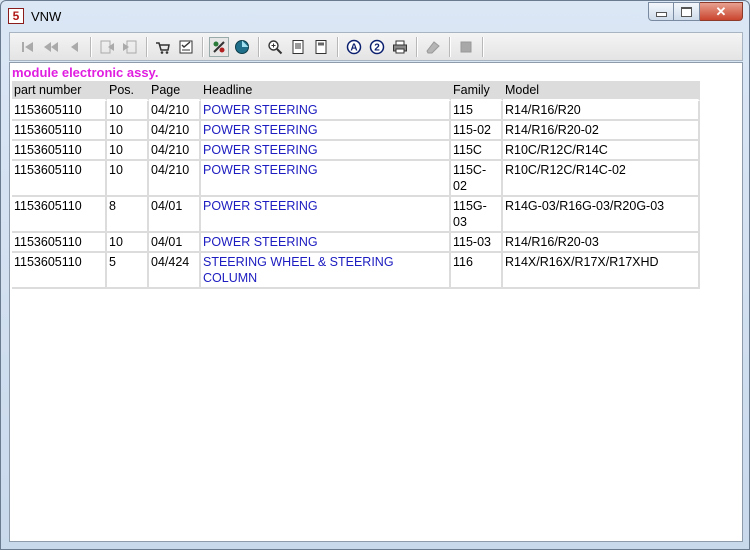 The image size is (750, 550). Describe the element at coordinates (601, 243) in the screenshot. I see `cell-model: R14/R16/R20-03` at that location.